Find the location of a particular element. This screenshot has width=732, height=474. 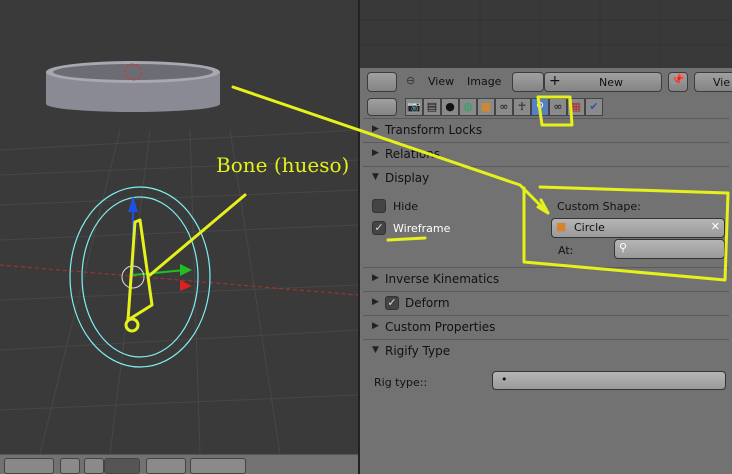

x-axis-line is located at coordinates (179, 280).